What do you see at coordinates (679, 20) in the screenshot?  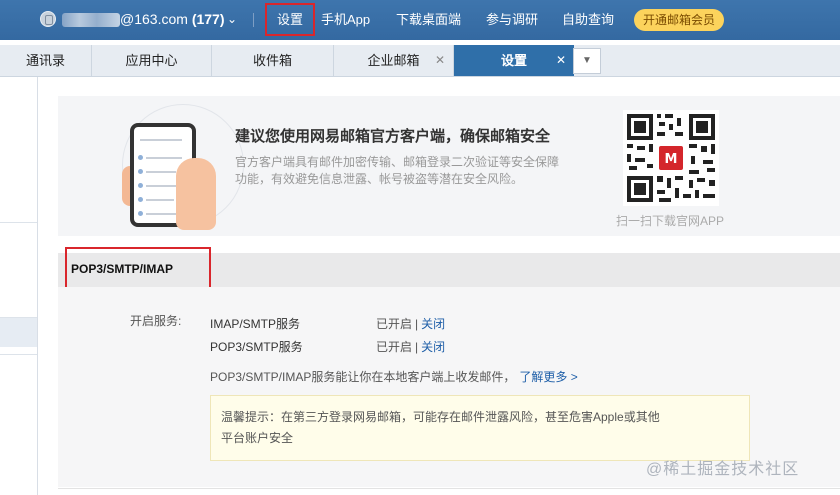 I see `vip-button: 开通邮箱会员` at bounding box center [679, 20].